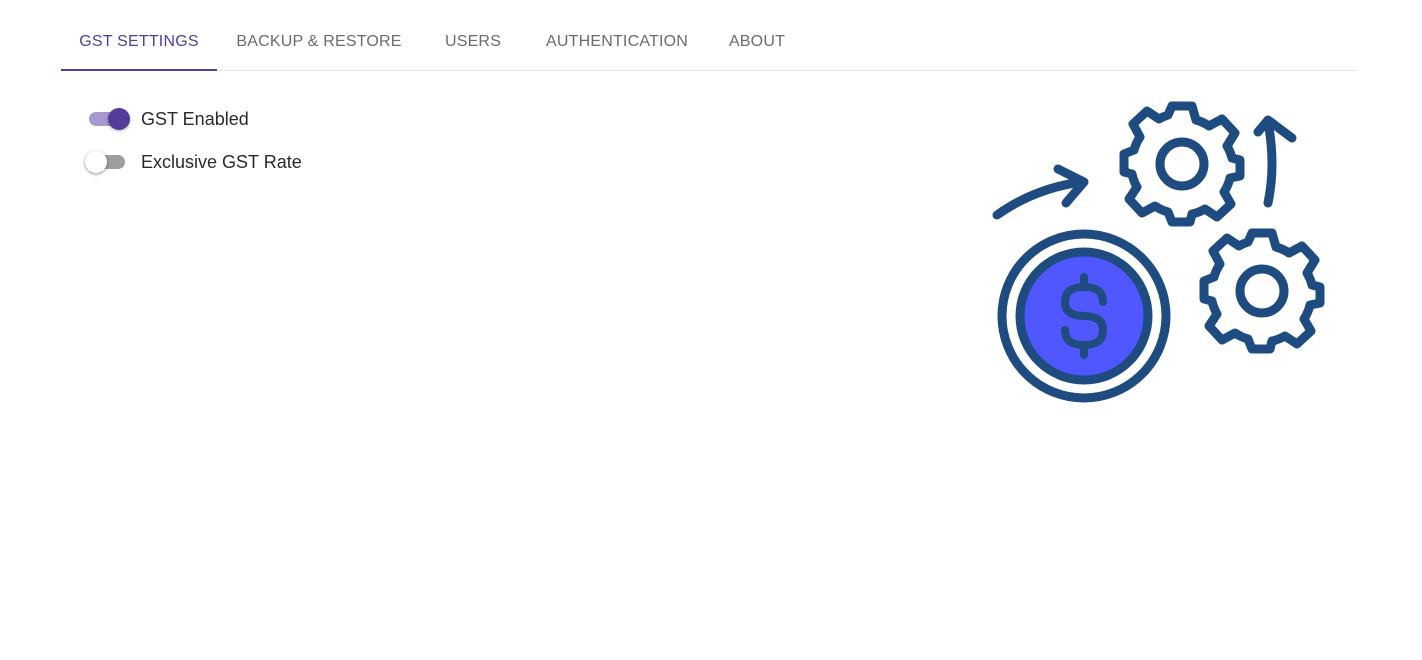 The image size is (1422, 660). Describe the element at coordinates (757, 42) in the screenshot. I see `tab-about: ABOUT` at that location.